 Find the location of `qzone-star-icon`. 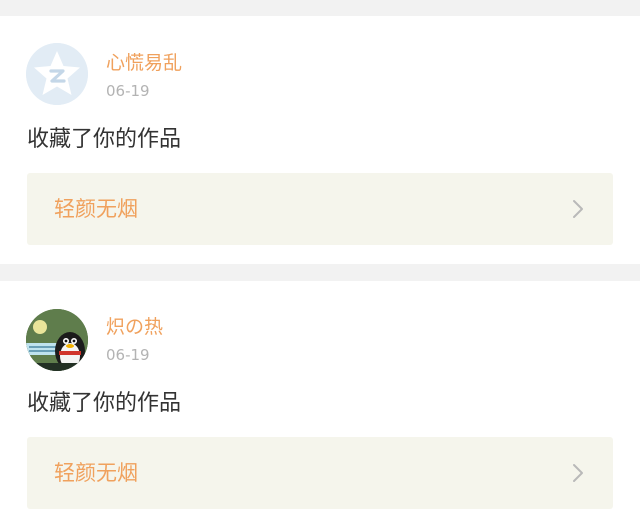

qzone-star-icon is located at coordinates (57, 74).